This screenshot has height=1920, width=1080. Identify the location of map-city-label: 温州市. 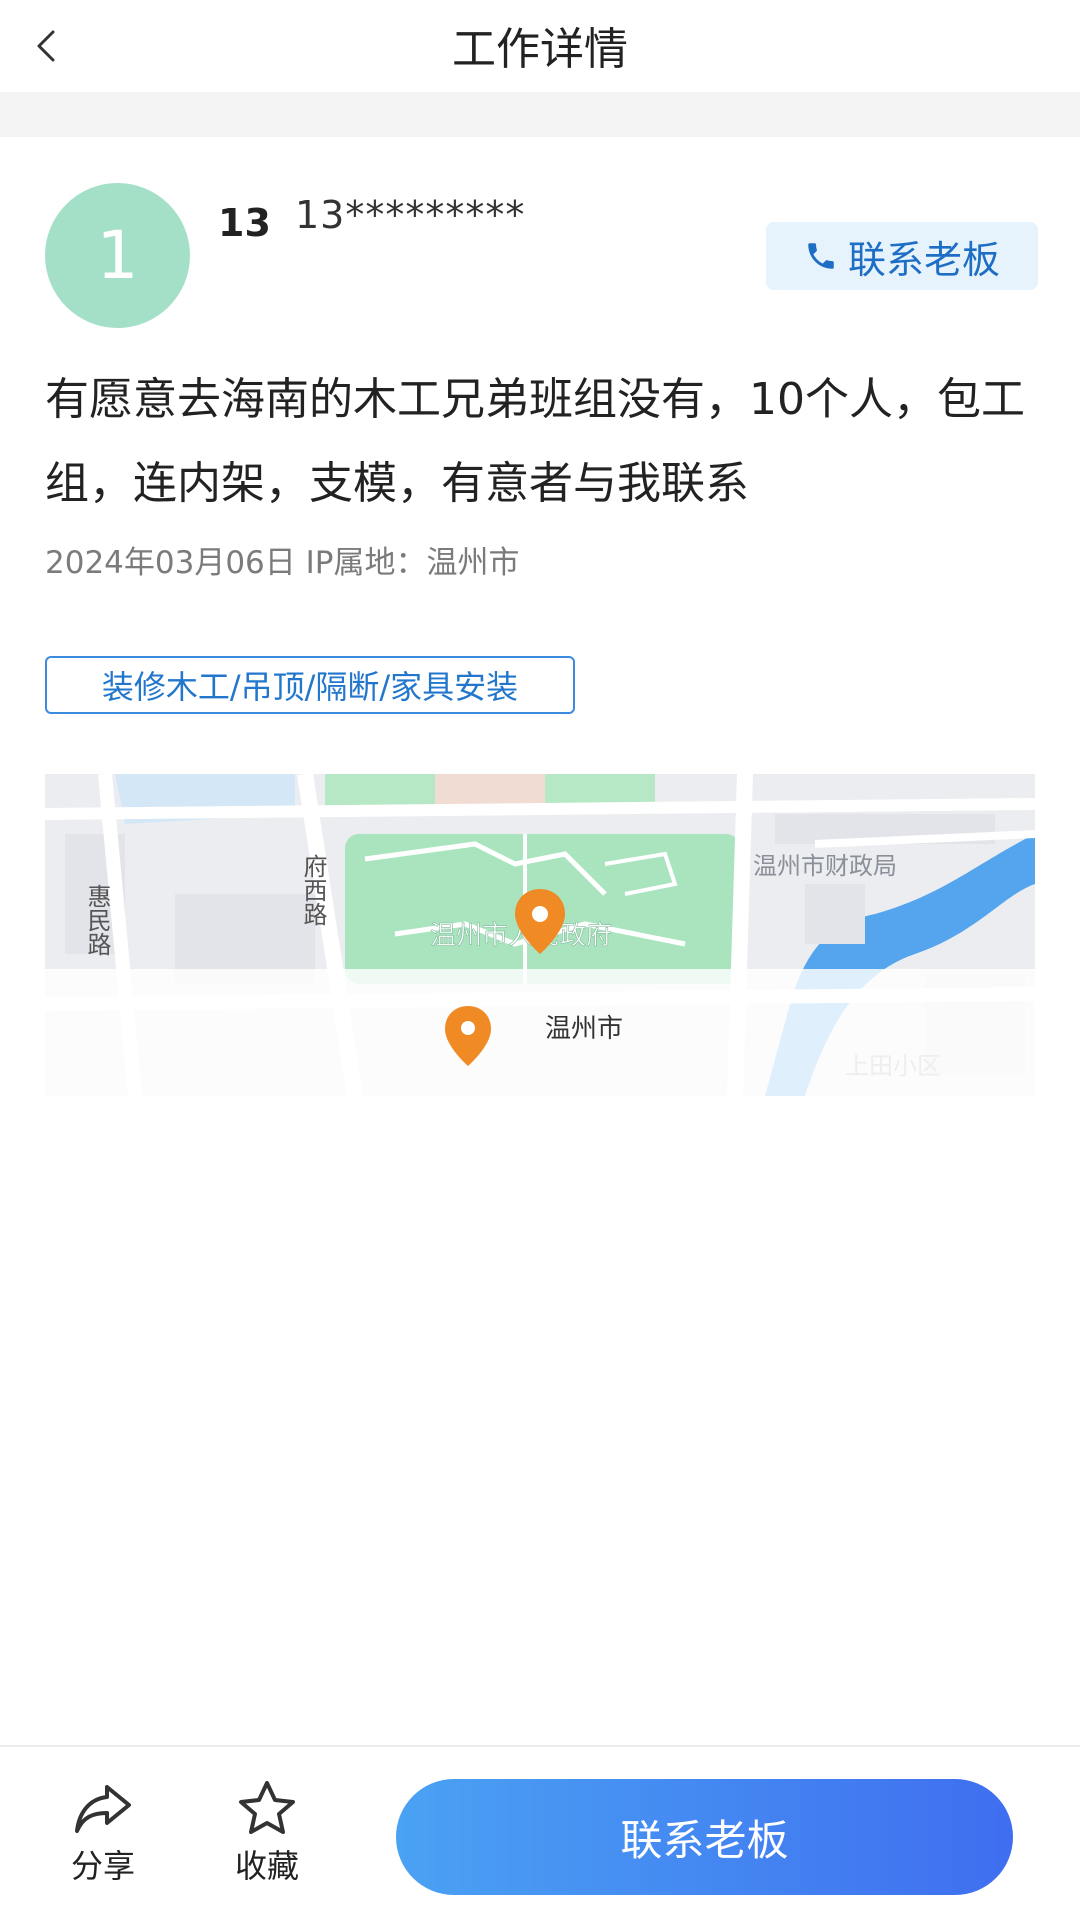
(584, 1029).